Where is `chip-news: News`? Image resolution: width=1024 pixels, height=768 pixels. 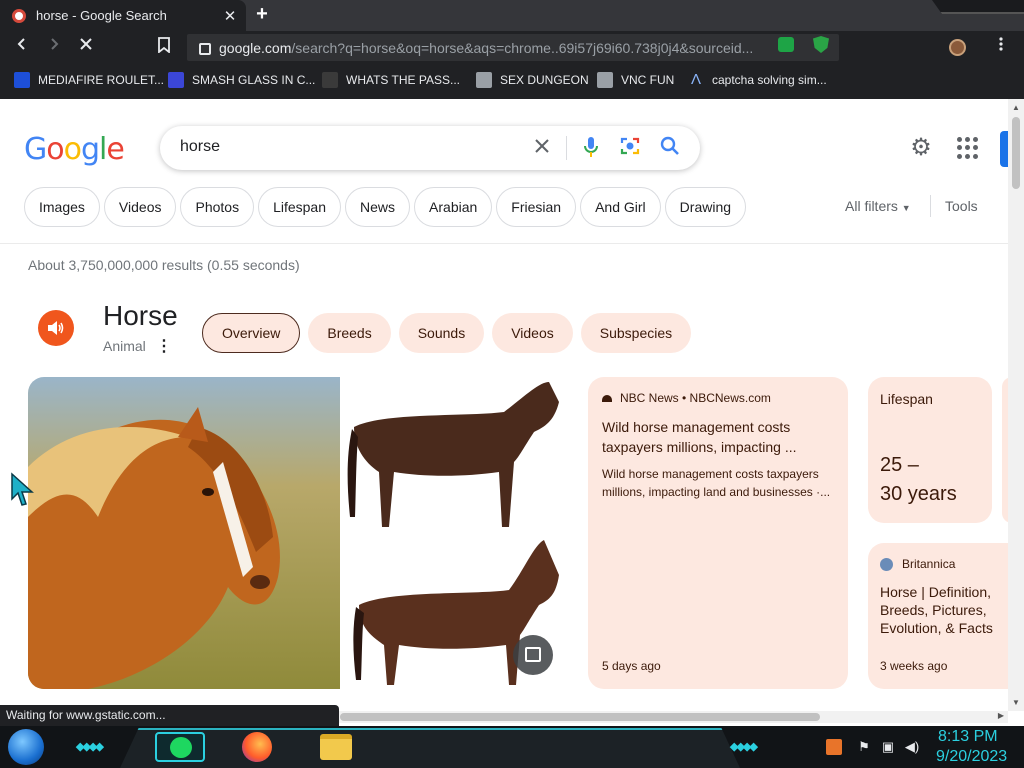 chip-news: News is located at coordinates (378, 207).